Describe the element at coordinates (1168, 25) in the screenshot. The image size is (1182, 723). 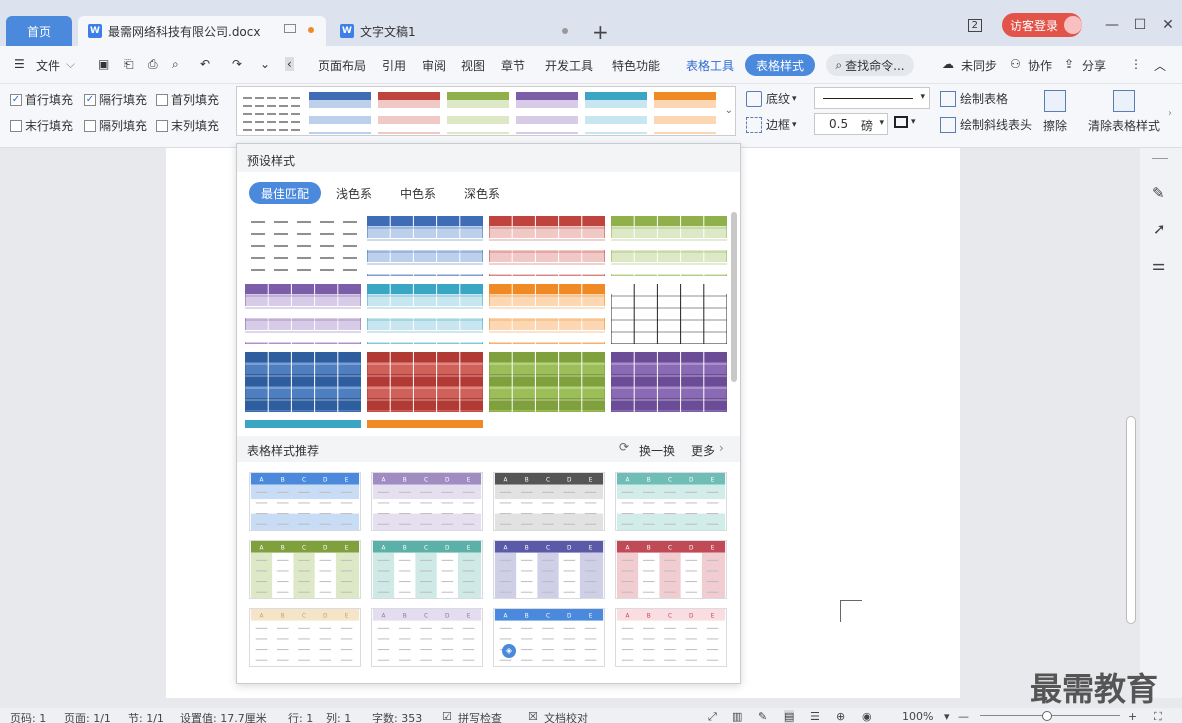
I see `close-button: ✕` at that location.